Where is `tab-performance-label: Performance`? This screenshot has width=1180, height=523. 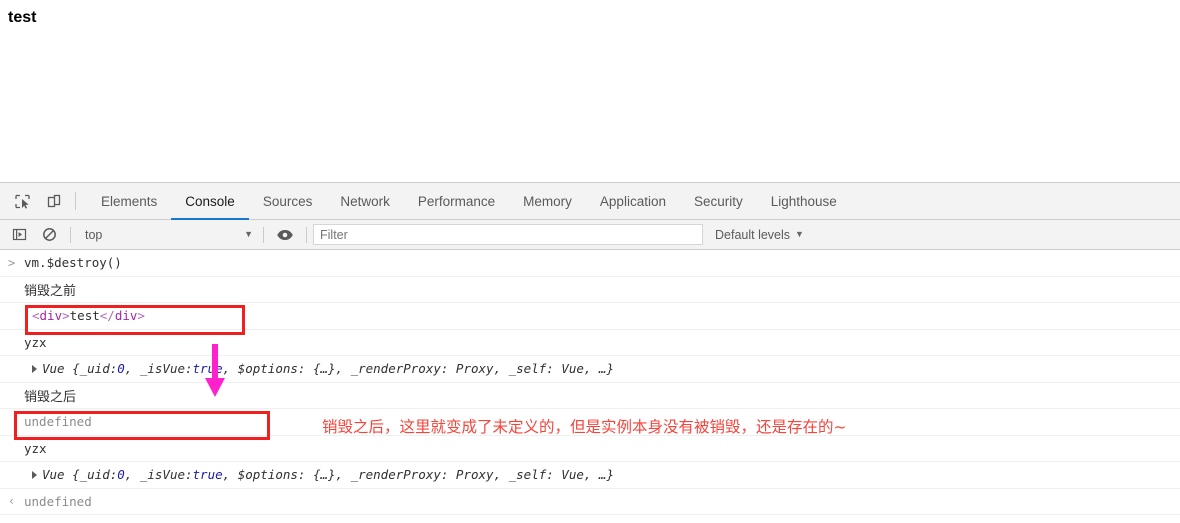 tab-performance-label: Performance is located at coordinates (456, 201).